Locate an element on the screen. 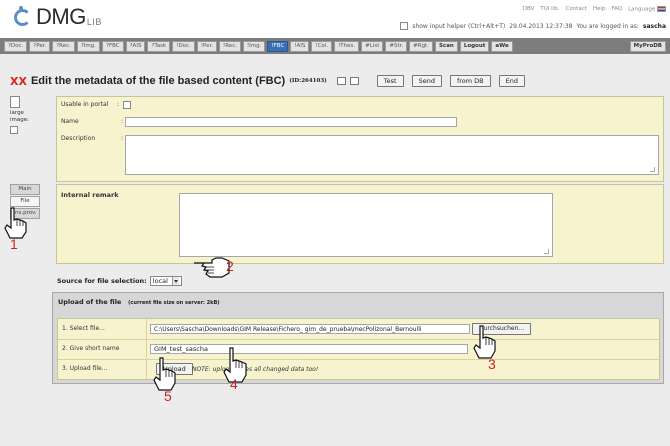 The width and height of the screenshot is (670, 446). nav-tab-logout: Logout is located at coordinates (474, 46).